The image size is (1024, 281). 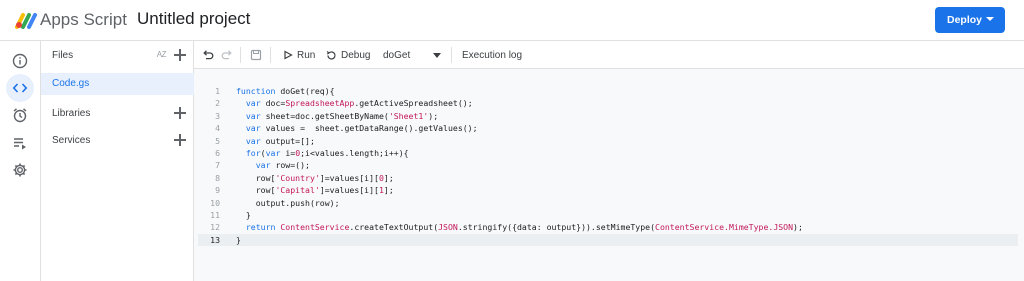 I want to click on line-number: 11, so click(x=215, y=214).